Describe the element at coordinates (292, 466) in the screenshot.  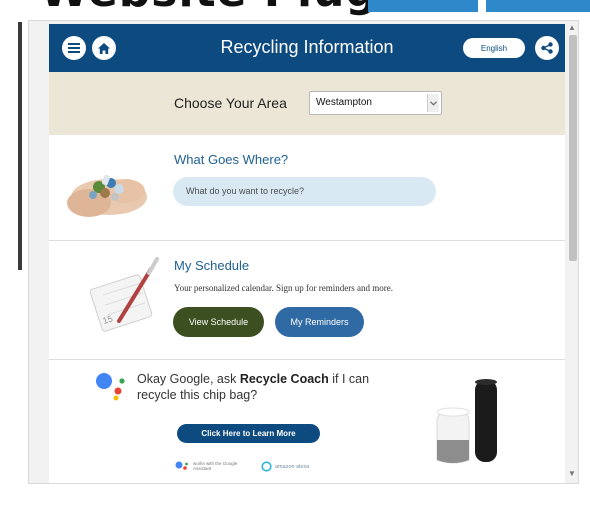
I see `alexa-text: amazon alexa` at that location.